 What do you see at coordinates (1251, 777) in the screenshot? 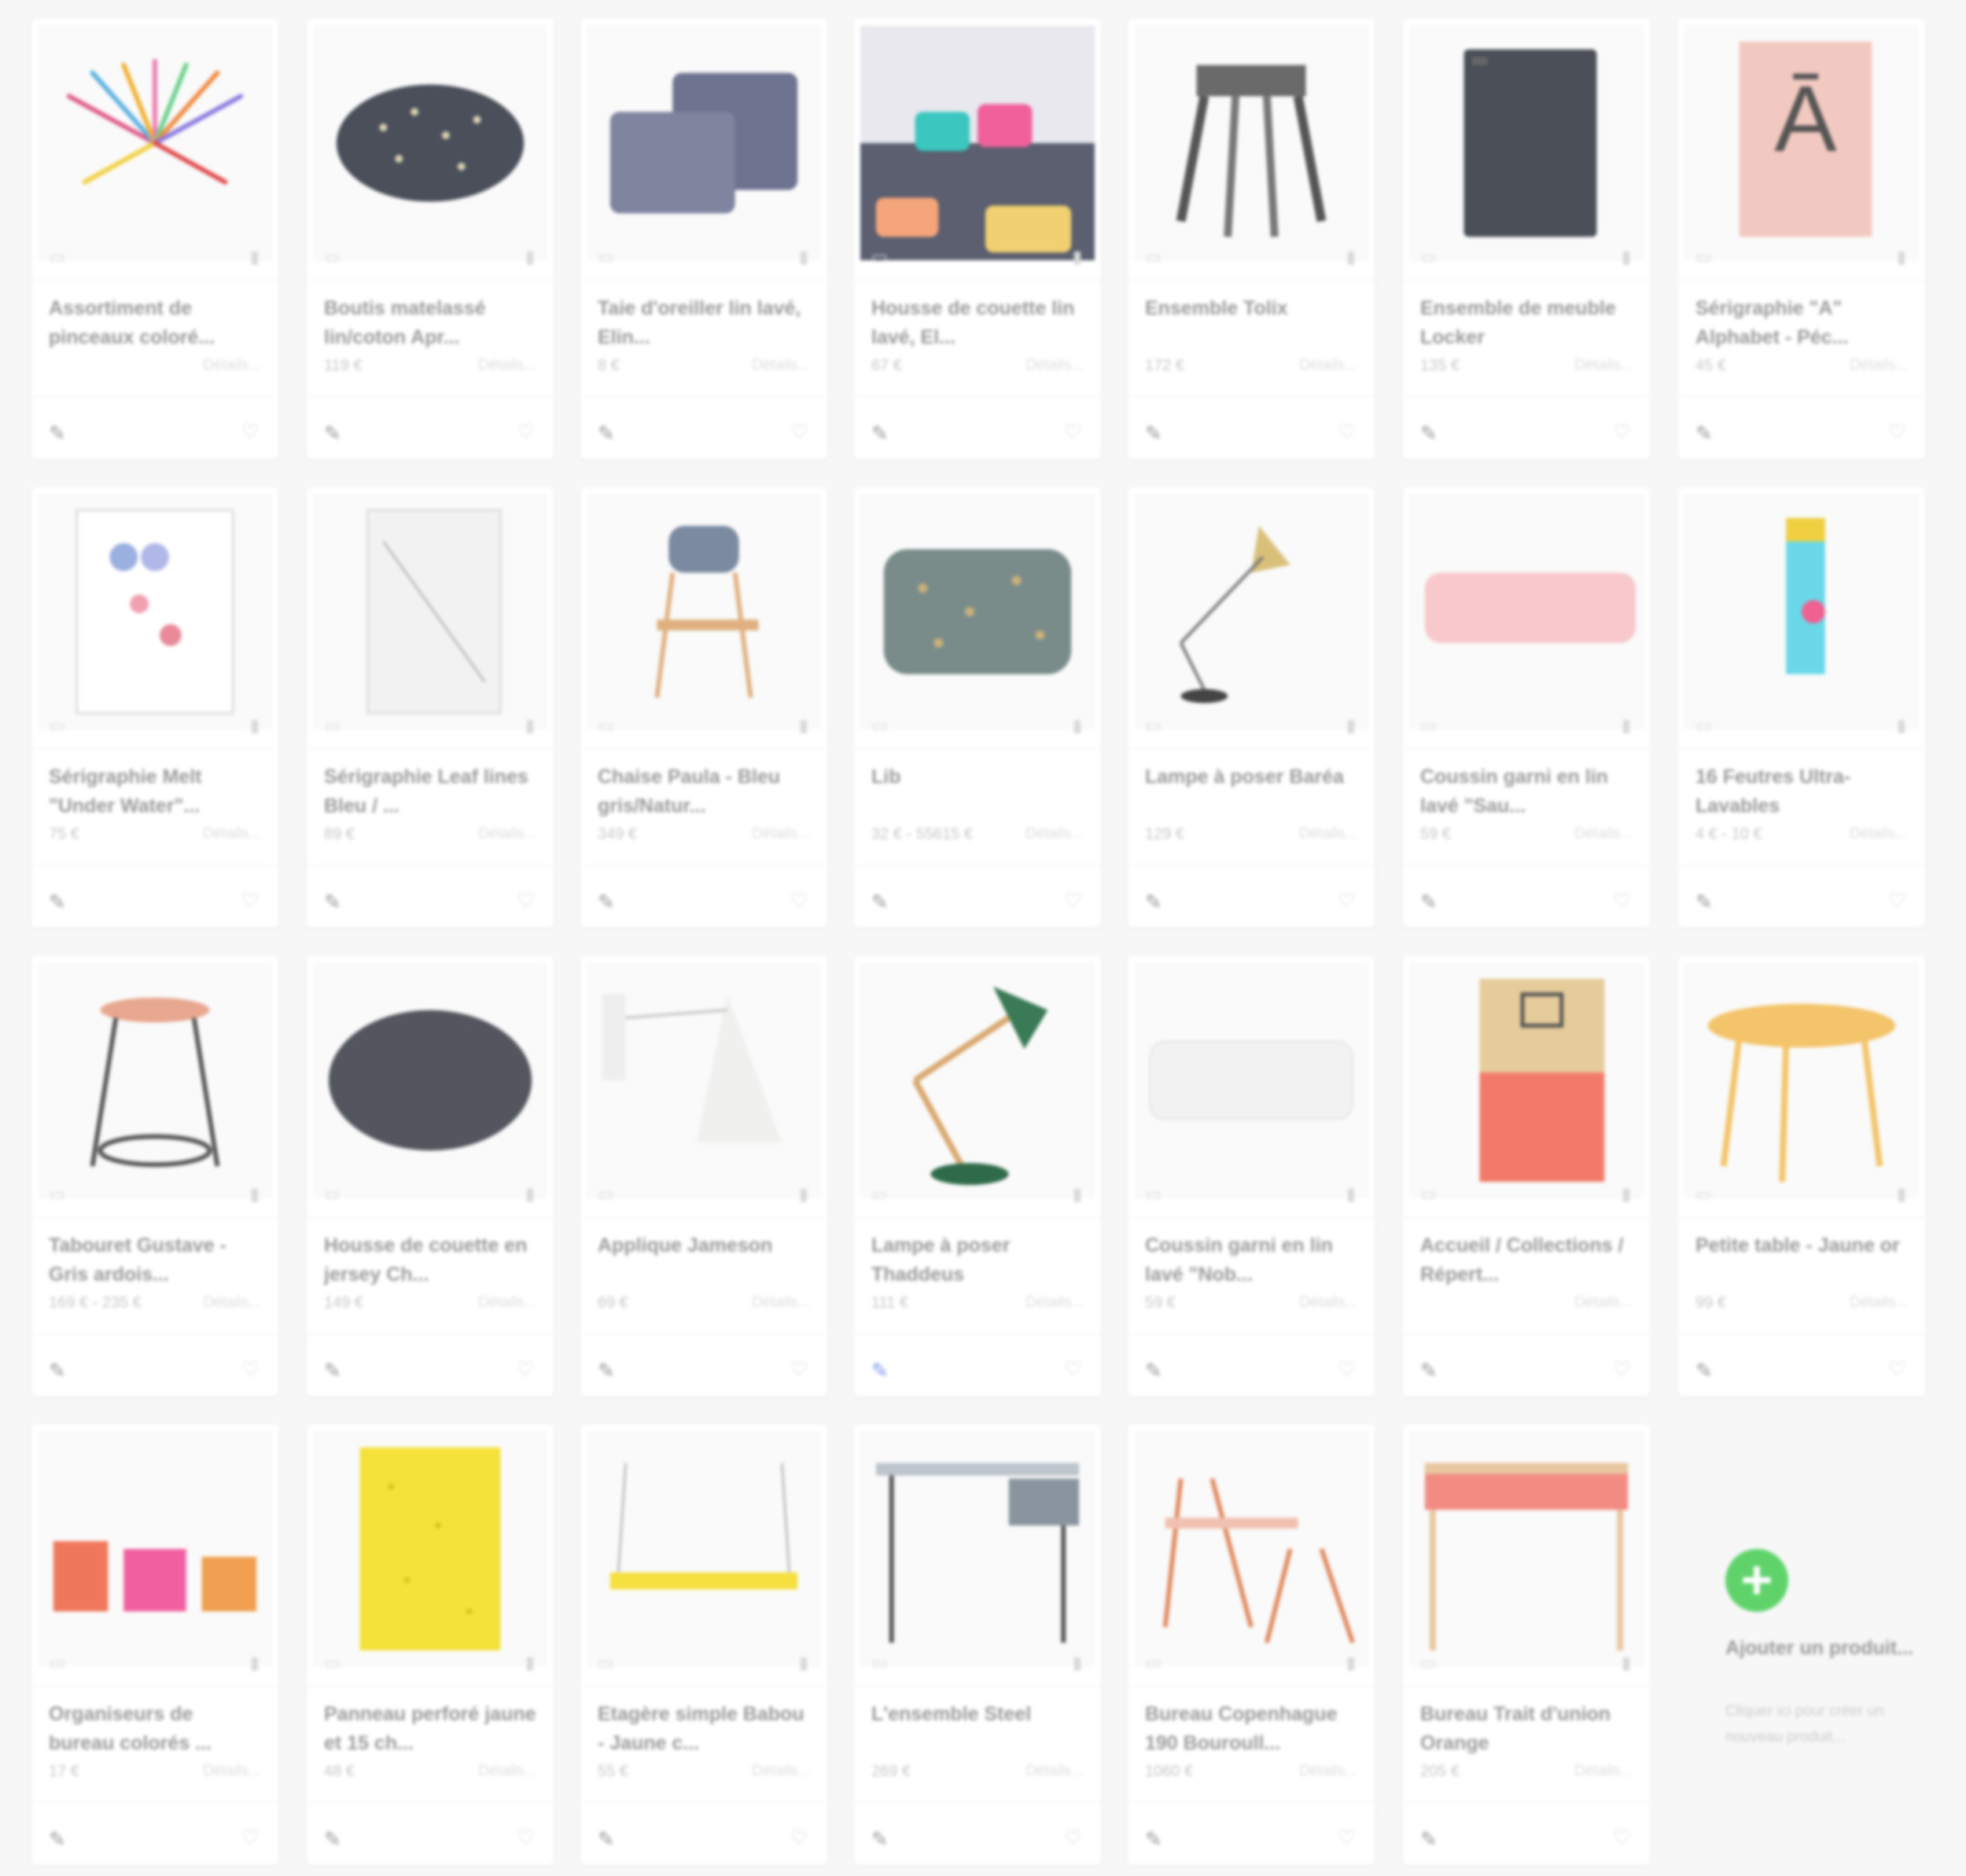
I see `product-title: Lampe à poser Baréa` at bounding box center [1251, 777].